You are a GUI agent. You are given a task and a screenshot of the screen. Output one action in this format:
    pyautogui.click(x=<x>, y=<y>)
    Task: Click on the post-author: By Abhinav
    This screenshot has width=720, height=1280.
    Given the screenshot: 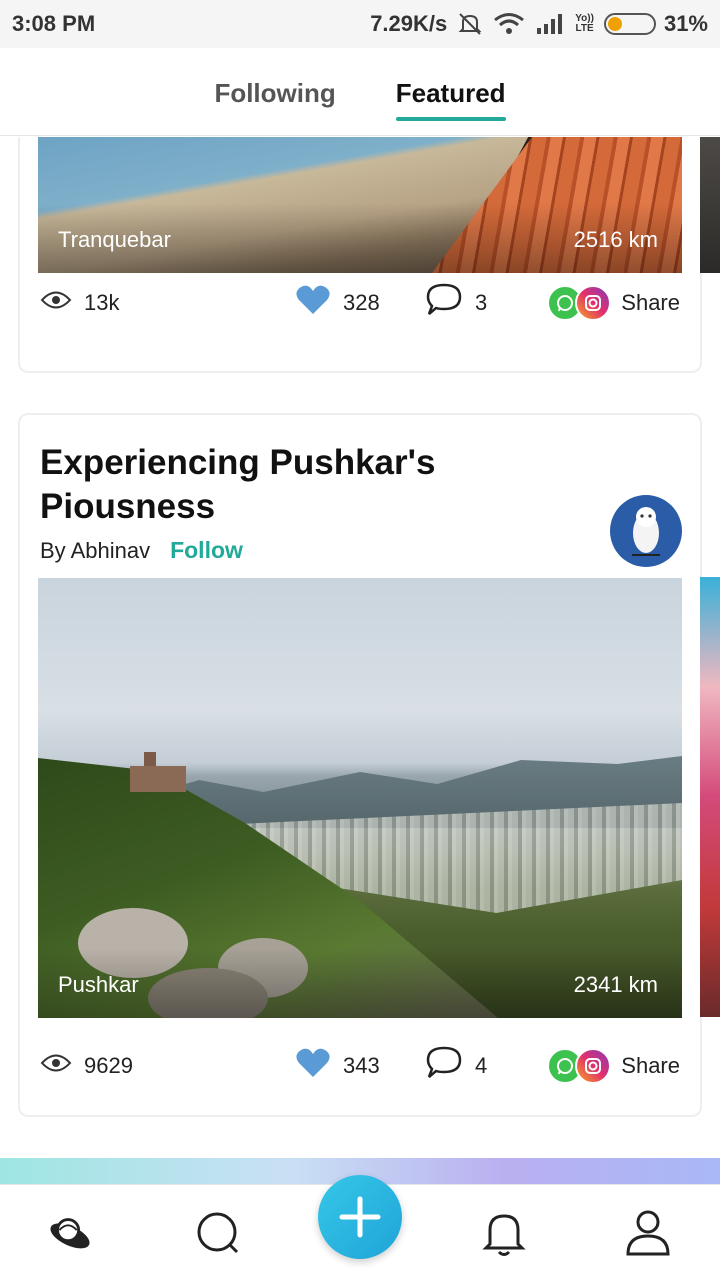 What is the action you would take?
    pyautogui.click(x=95, y=551)
    